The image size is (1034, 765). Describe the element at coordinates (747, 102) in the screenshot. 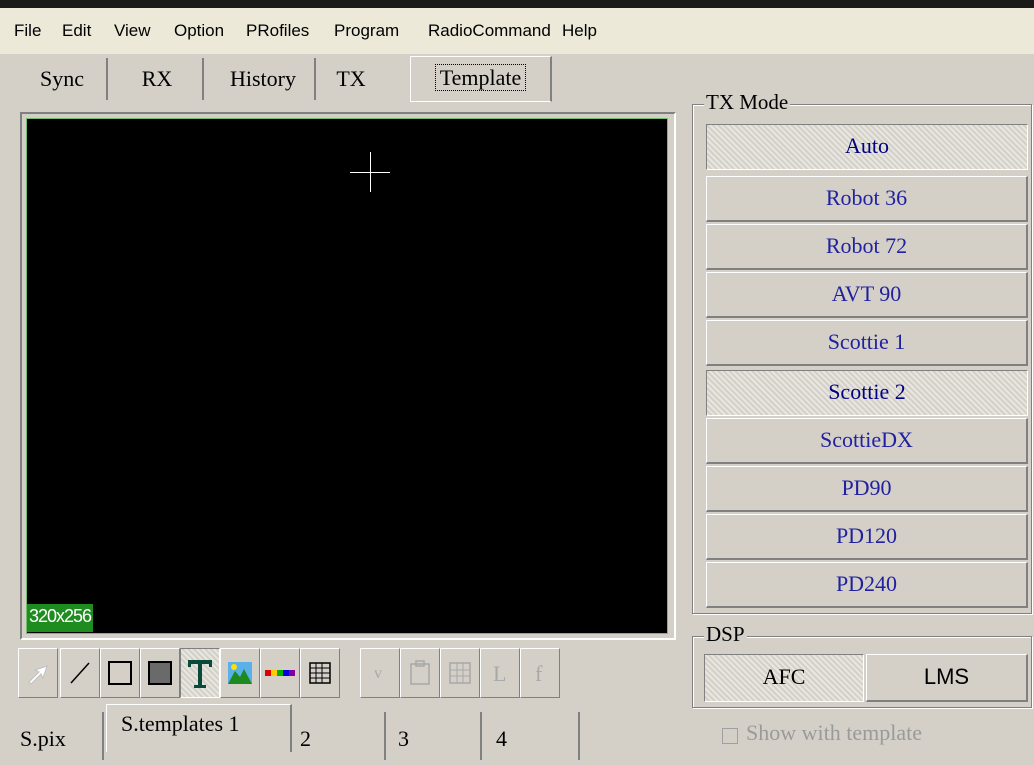

I see `tx-mode-title: TX Mode` at that location.